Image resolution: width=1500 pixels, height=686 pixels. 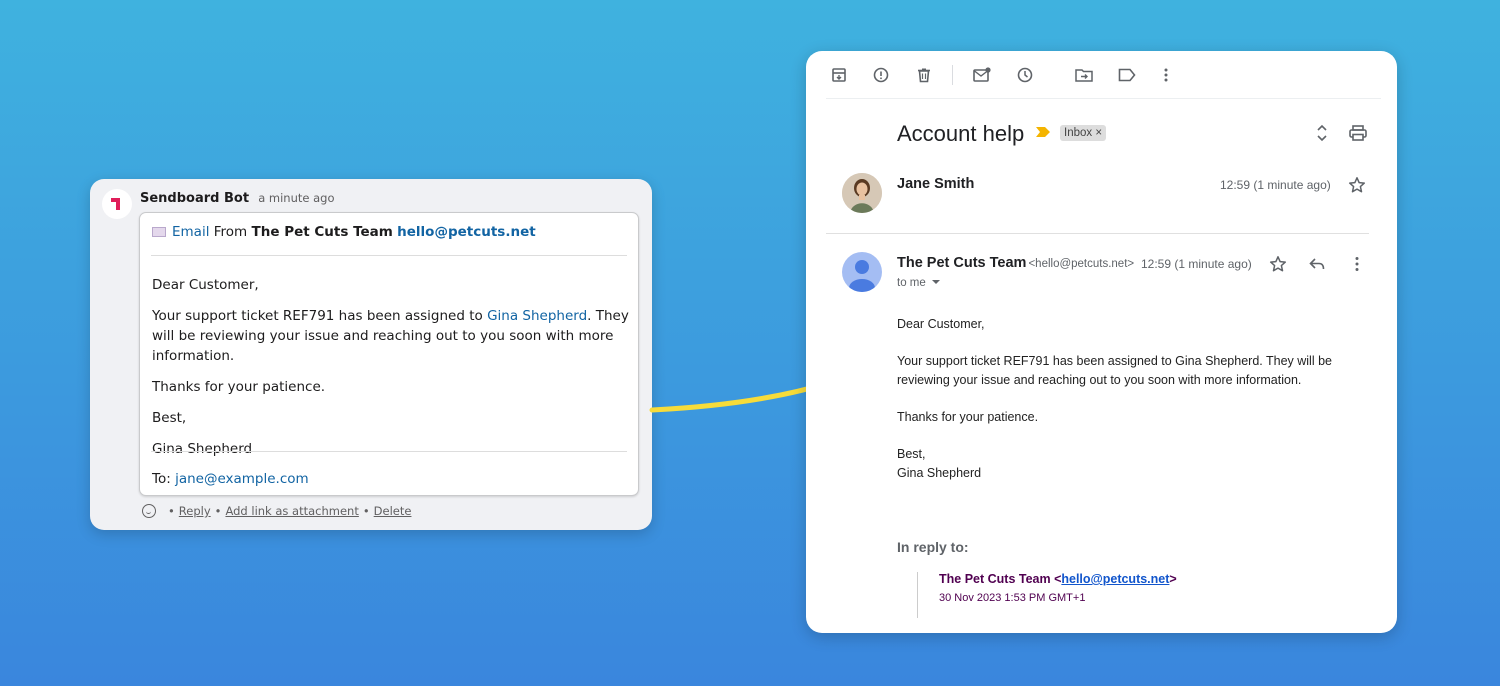 What do you see at coordinates (1043, 132) in the screenshot?
I see `important-marker-icon` at bounding box center [1043, 132].